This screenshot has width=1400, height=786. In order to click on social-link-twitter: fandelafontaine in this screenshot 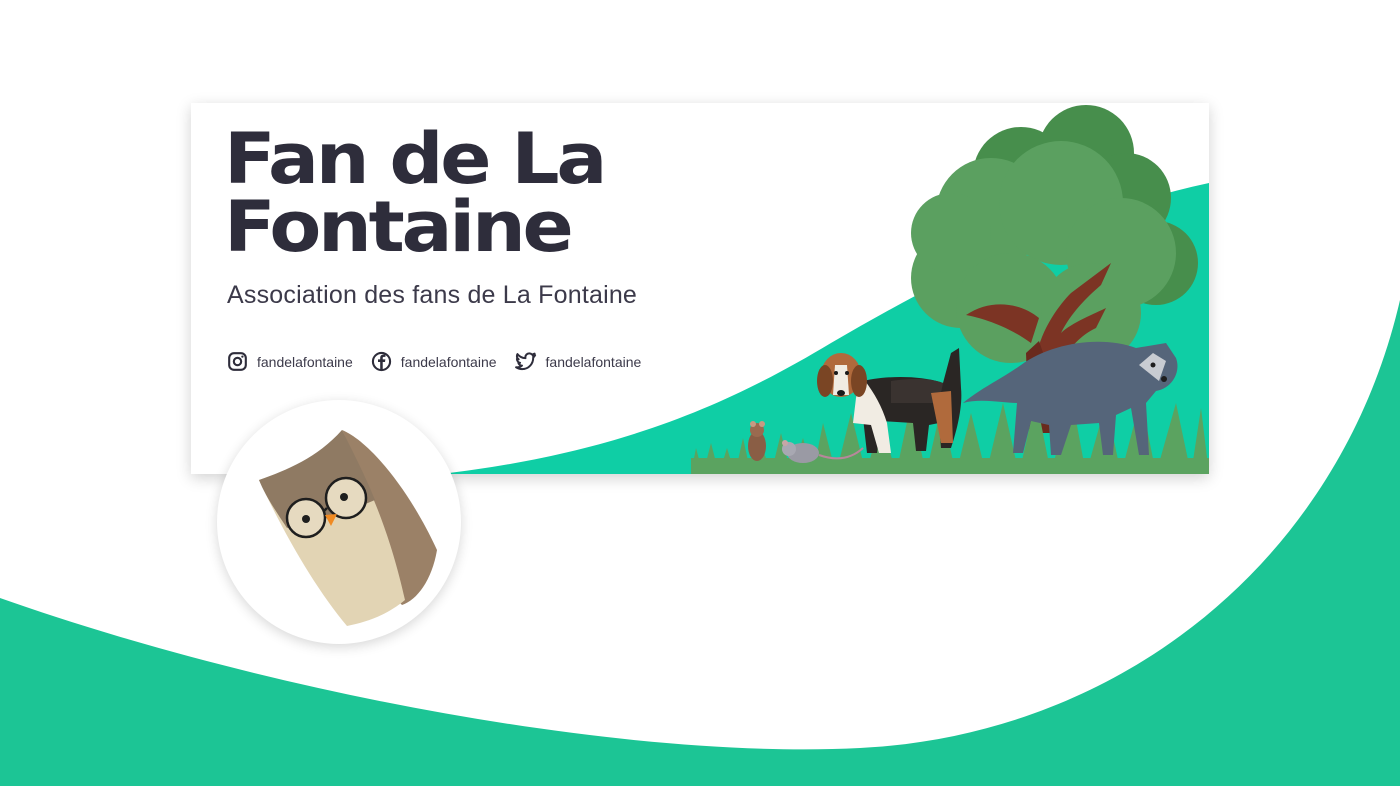, I will do `click(578, 361)`.